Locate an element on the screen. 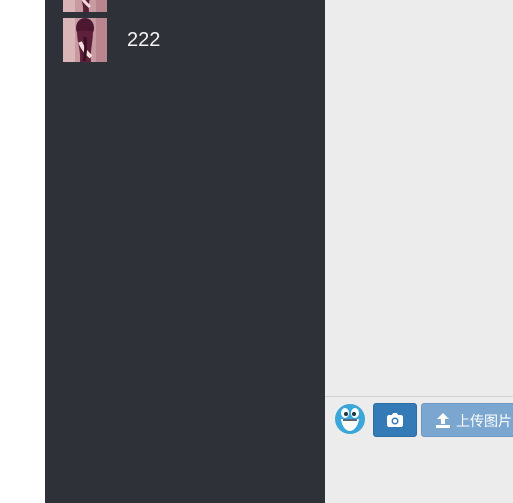  contact-name: xj is located at coordinates (134, 1).